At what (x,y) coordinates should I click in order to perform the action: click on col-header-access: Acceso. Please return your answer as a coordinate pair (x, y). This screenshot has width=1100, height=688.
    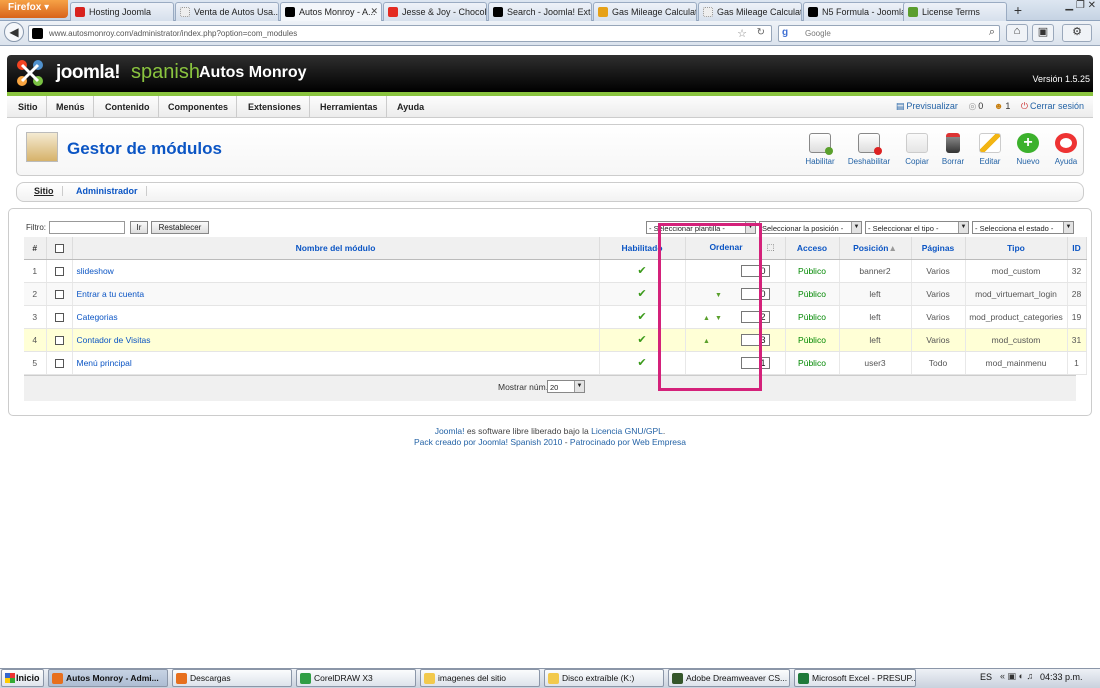
    Looking at the image, I should click on (812, 248).